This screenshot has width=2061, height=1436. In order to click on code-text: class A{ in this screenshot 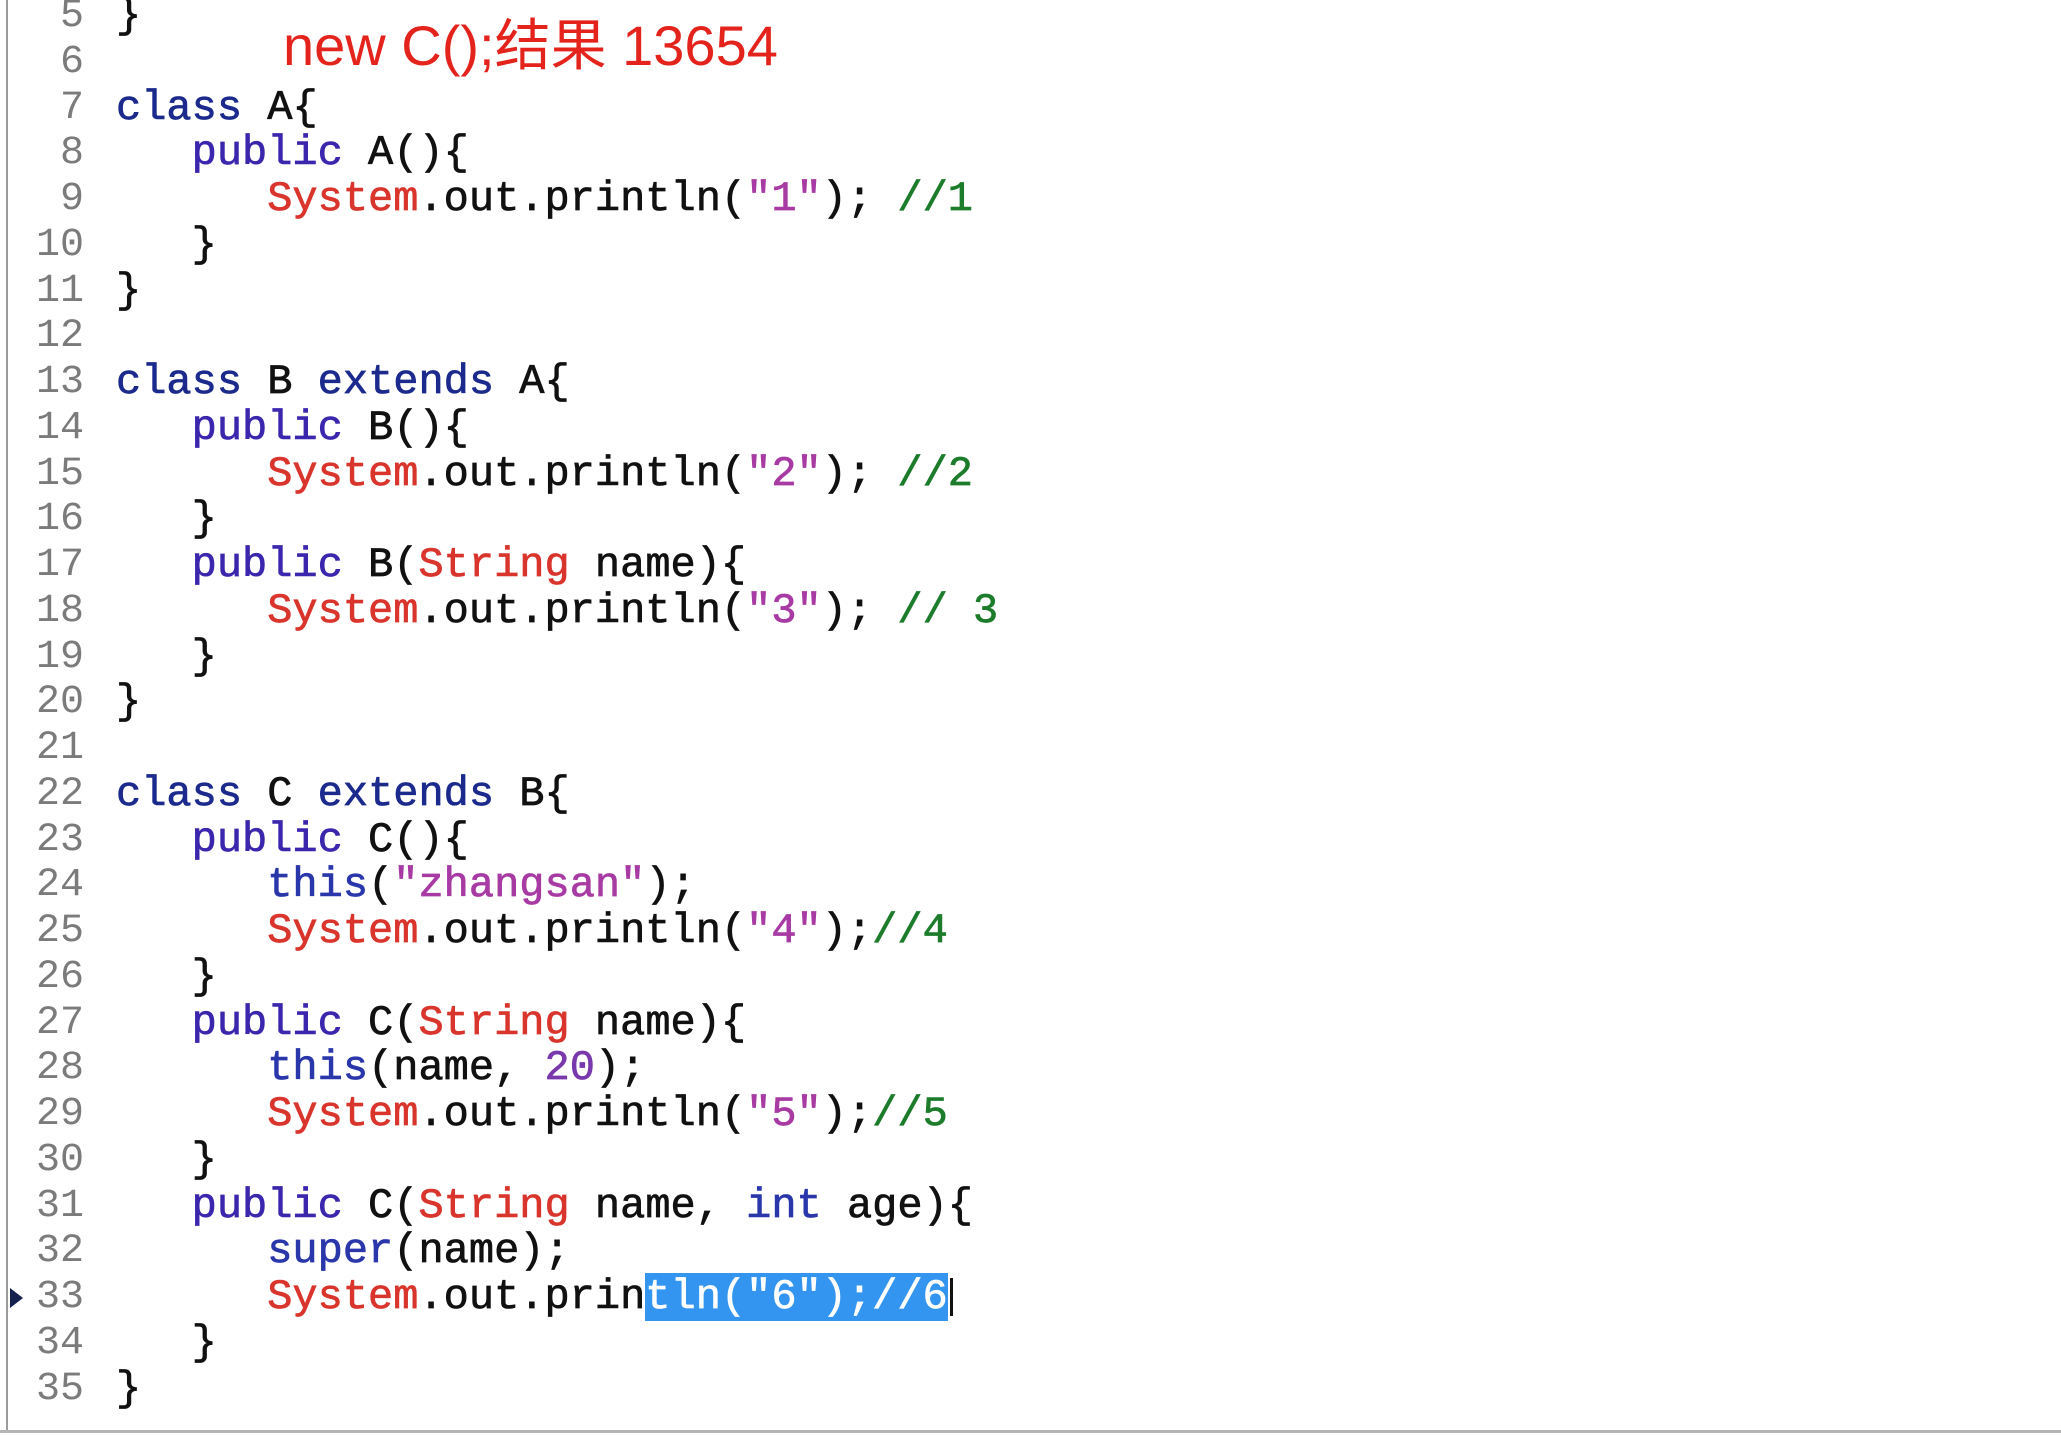, I will do `click(217, 107)`.